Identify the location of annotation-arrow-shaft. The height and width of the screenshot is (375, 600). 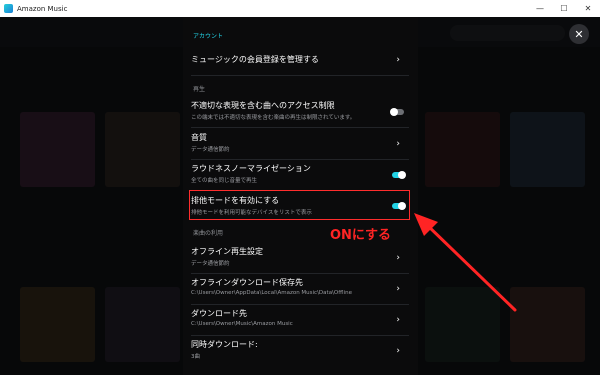
(470, 267).